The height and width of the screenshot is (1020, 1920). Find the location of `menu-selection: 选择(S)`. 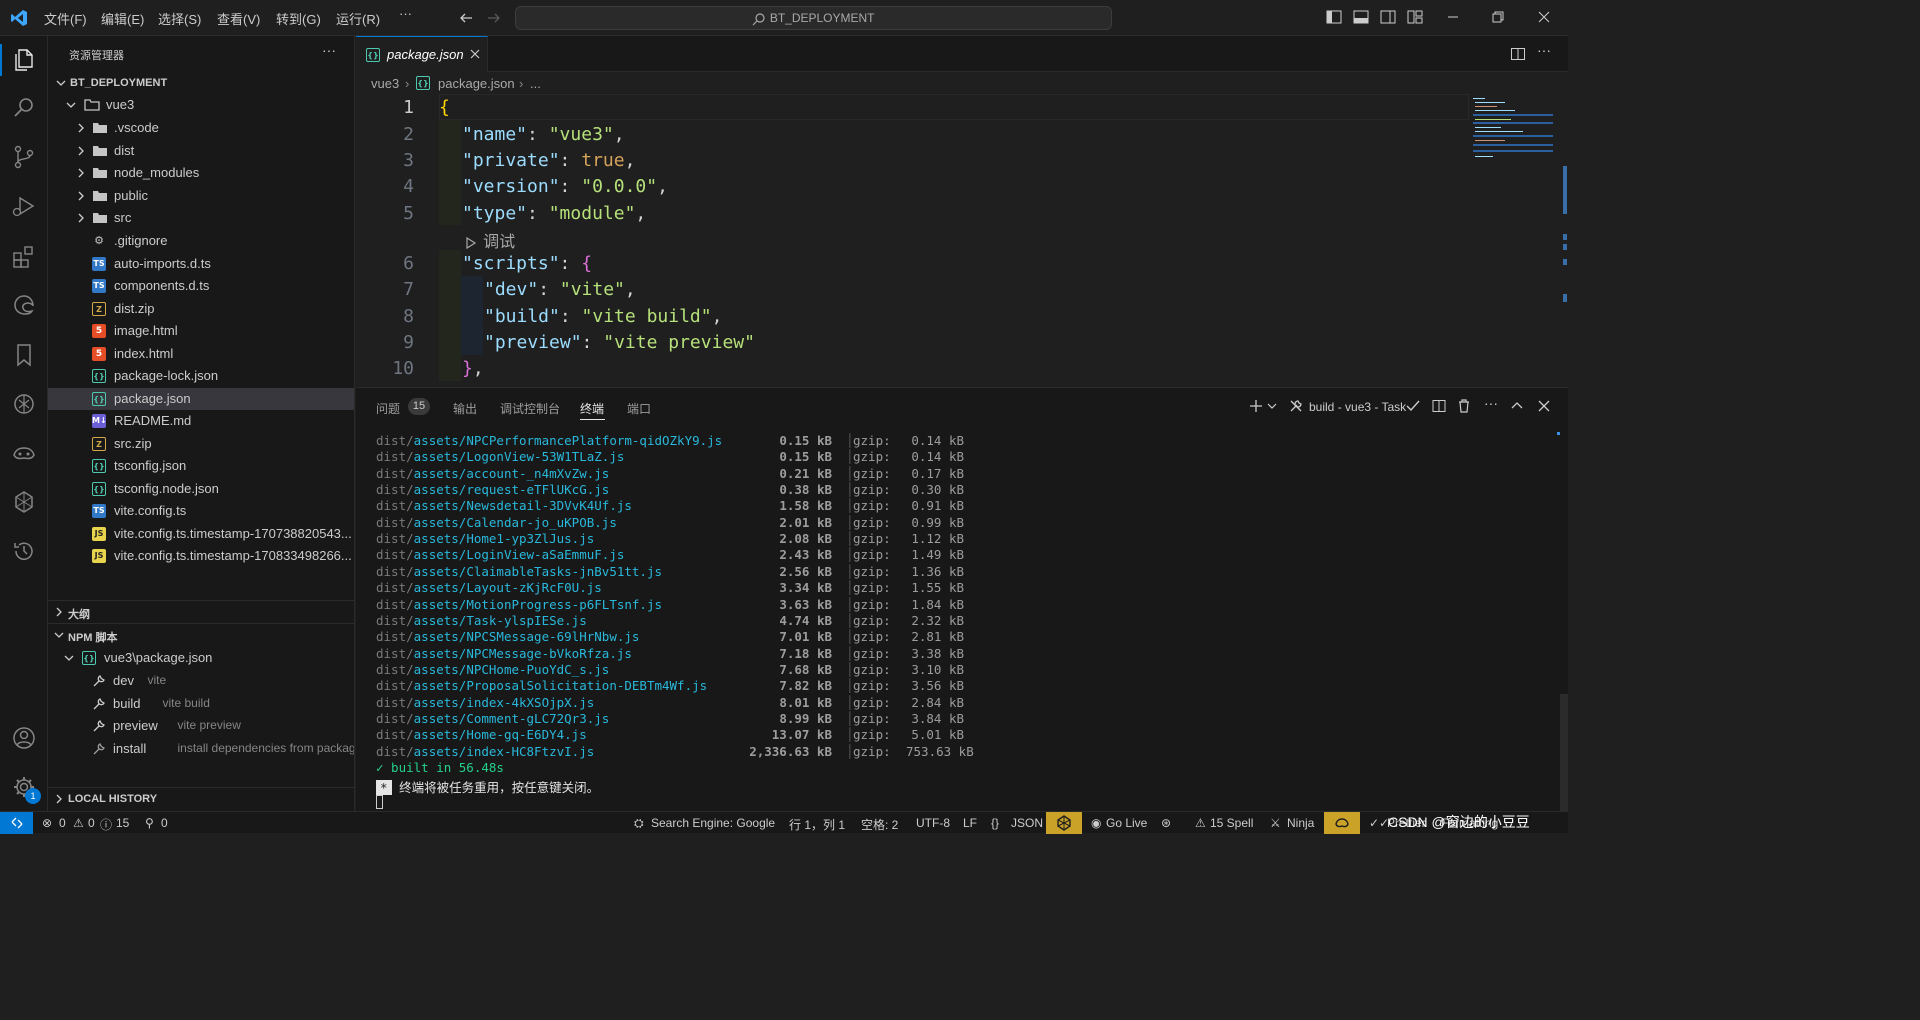

menu-selection: 选择(S) is located at coordinates (179, 18).